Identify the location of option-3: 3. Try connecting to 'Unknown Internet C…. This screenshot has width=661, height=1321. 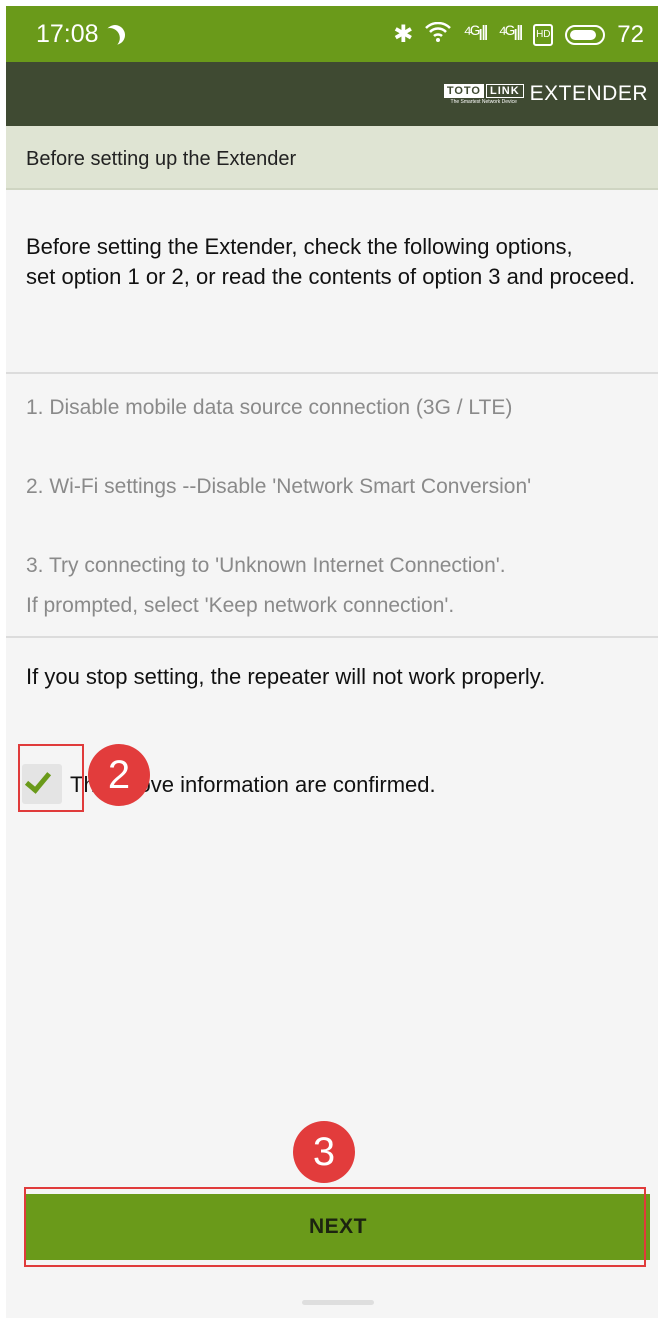
(266, 565).